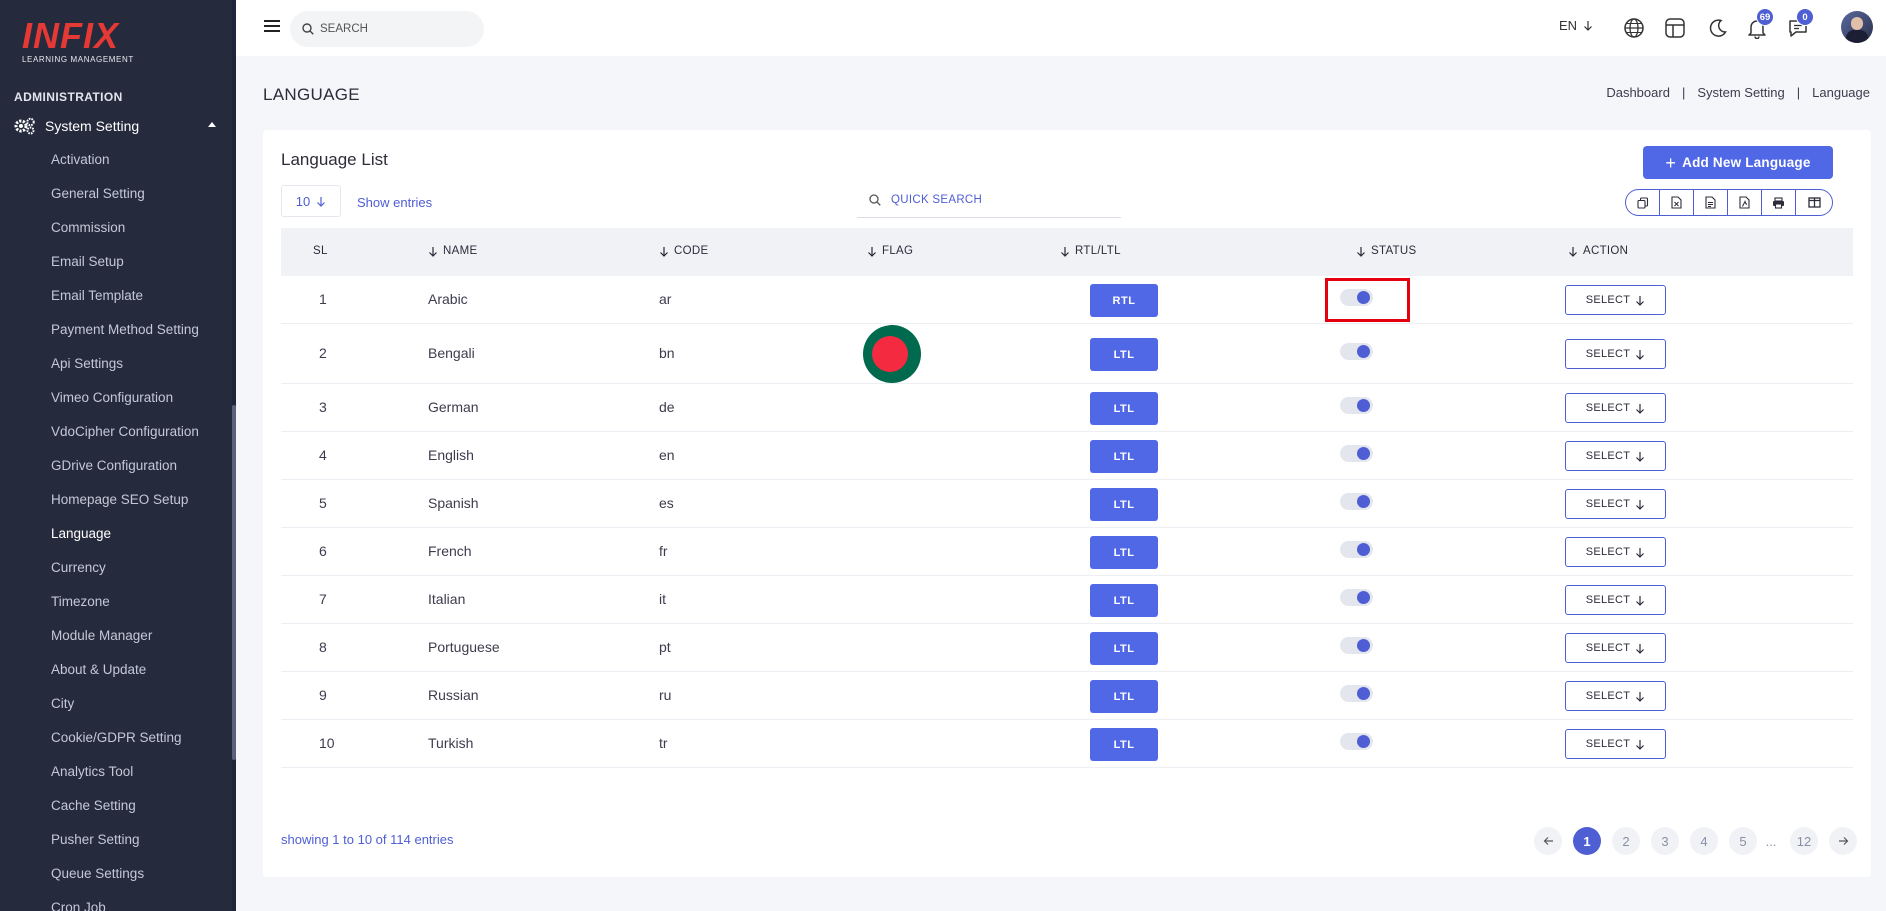 Image resolution: width=1886 pixels, height=911 pixels. I want to click on sidebar-item-api-settings: Api Settings, so click(87, 363).